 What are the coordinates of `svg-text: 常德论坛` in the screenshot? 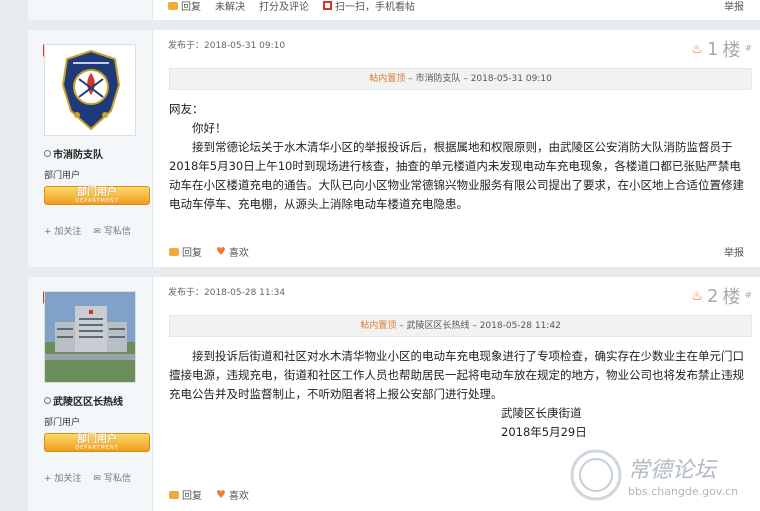 It's located at (673, 470).